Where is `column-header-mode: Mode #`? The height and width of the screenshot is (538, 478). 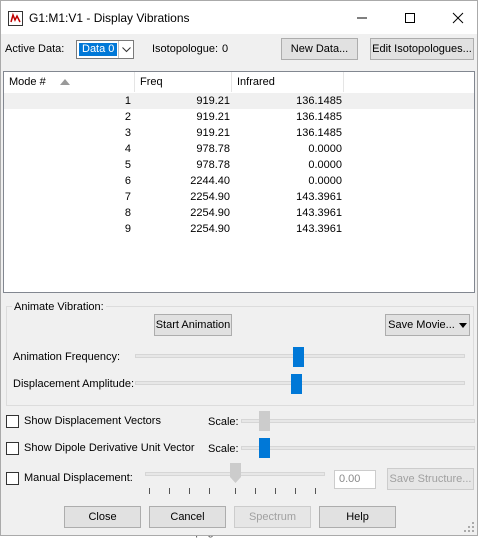
column-header-mode: Mode # is located at coordinates (69, 82).